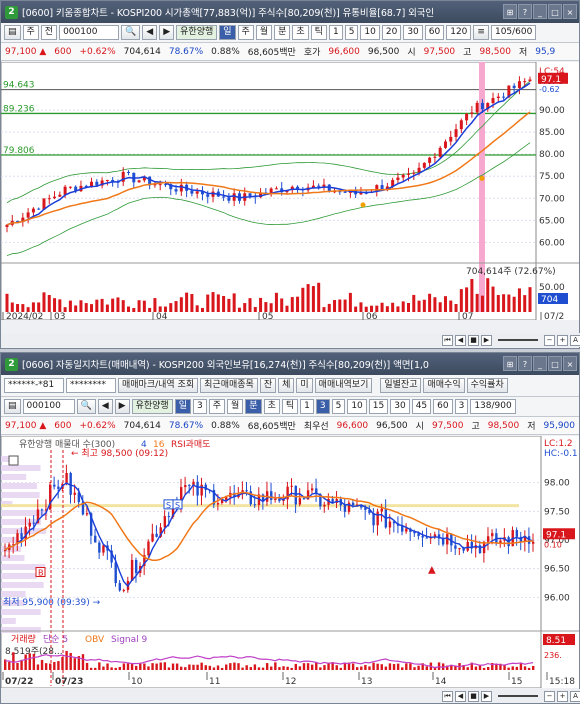 This screenshot has height=704, width=580. What do you see at coordinates (343, 385) in the screenshot?
I see `trade-history-button: 매매내역보기` at bounding box center [343, 385].